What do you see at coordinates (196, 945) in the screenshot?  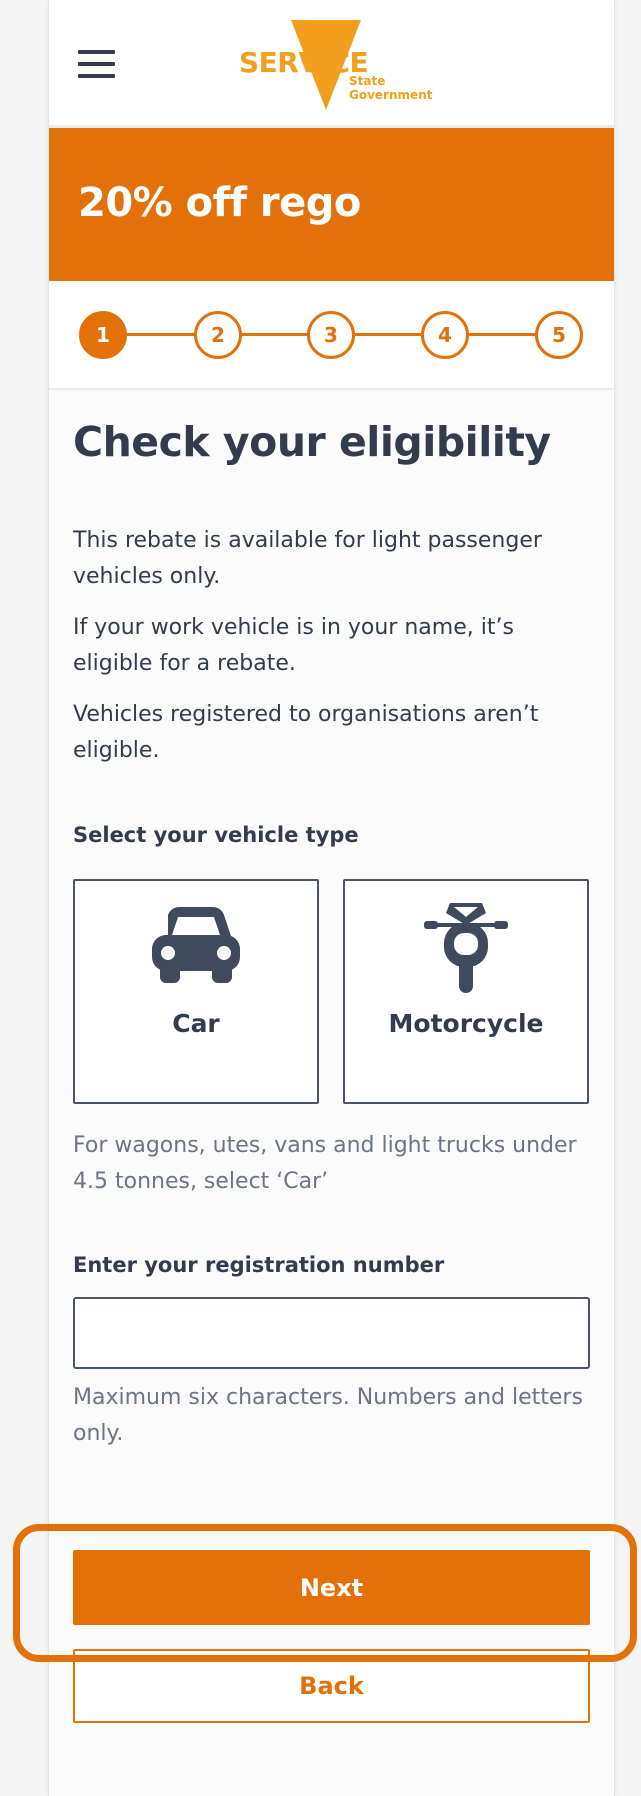 I see `car-icon` at bounding box center [196, 945].